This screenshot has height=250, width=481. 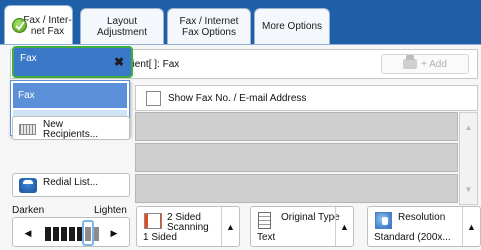 I want to click on original-type-button: Original Type Text ▲, so click(x=302, y=226).